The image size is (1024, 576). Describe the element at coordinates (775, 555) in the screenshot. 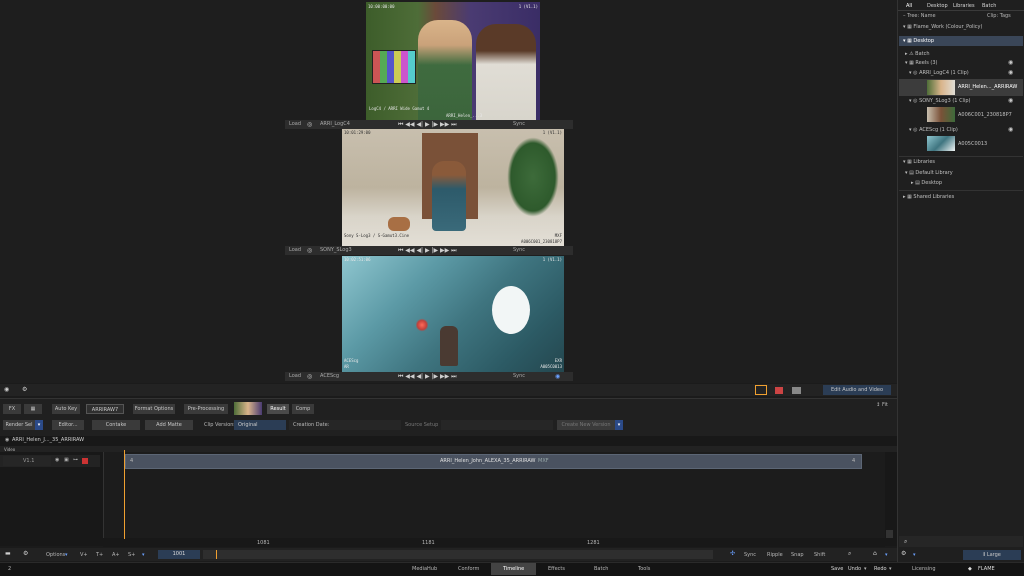

I see `ripple-button: Ripple` at that location.